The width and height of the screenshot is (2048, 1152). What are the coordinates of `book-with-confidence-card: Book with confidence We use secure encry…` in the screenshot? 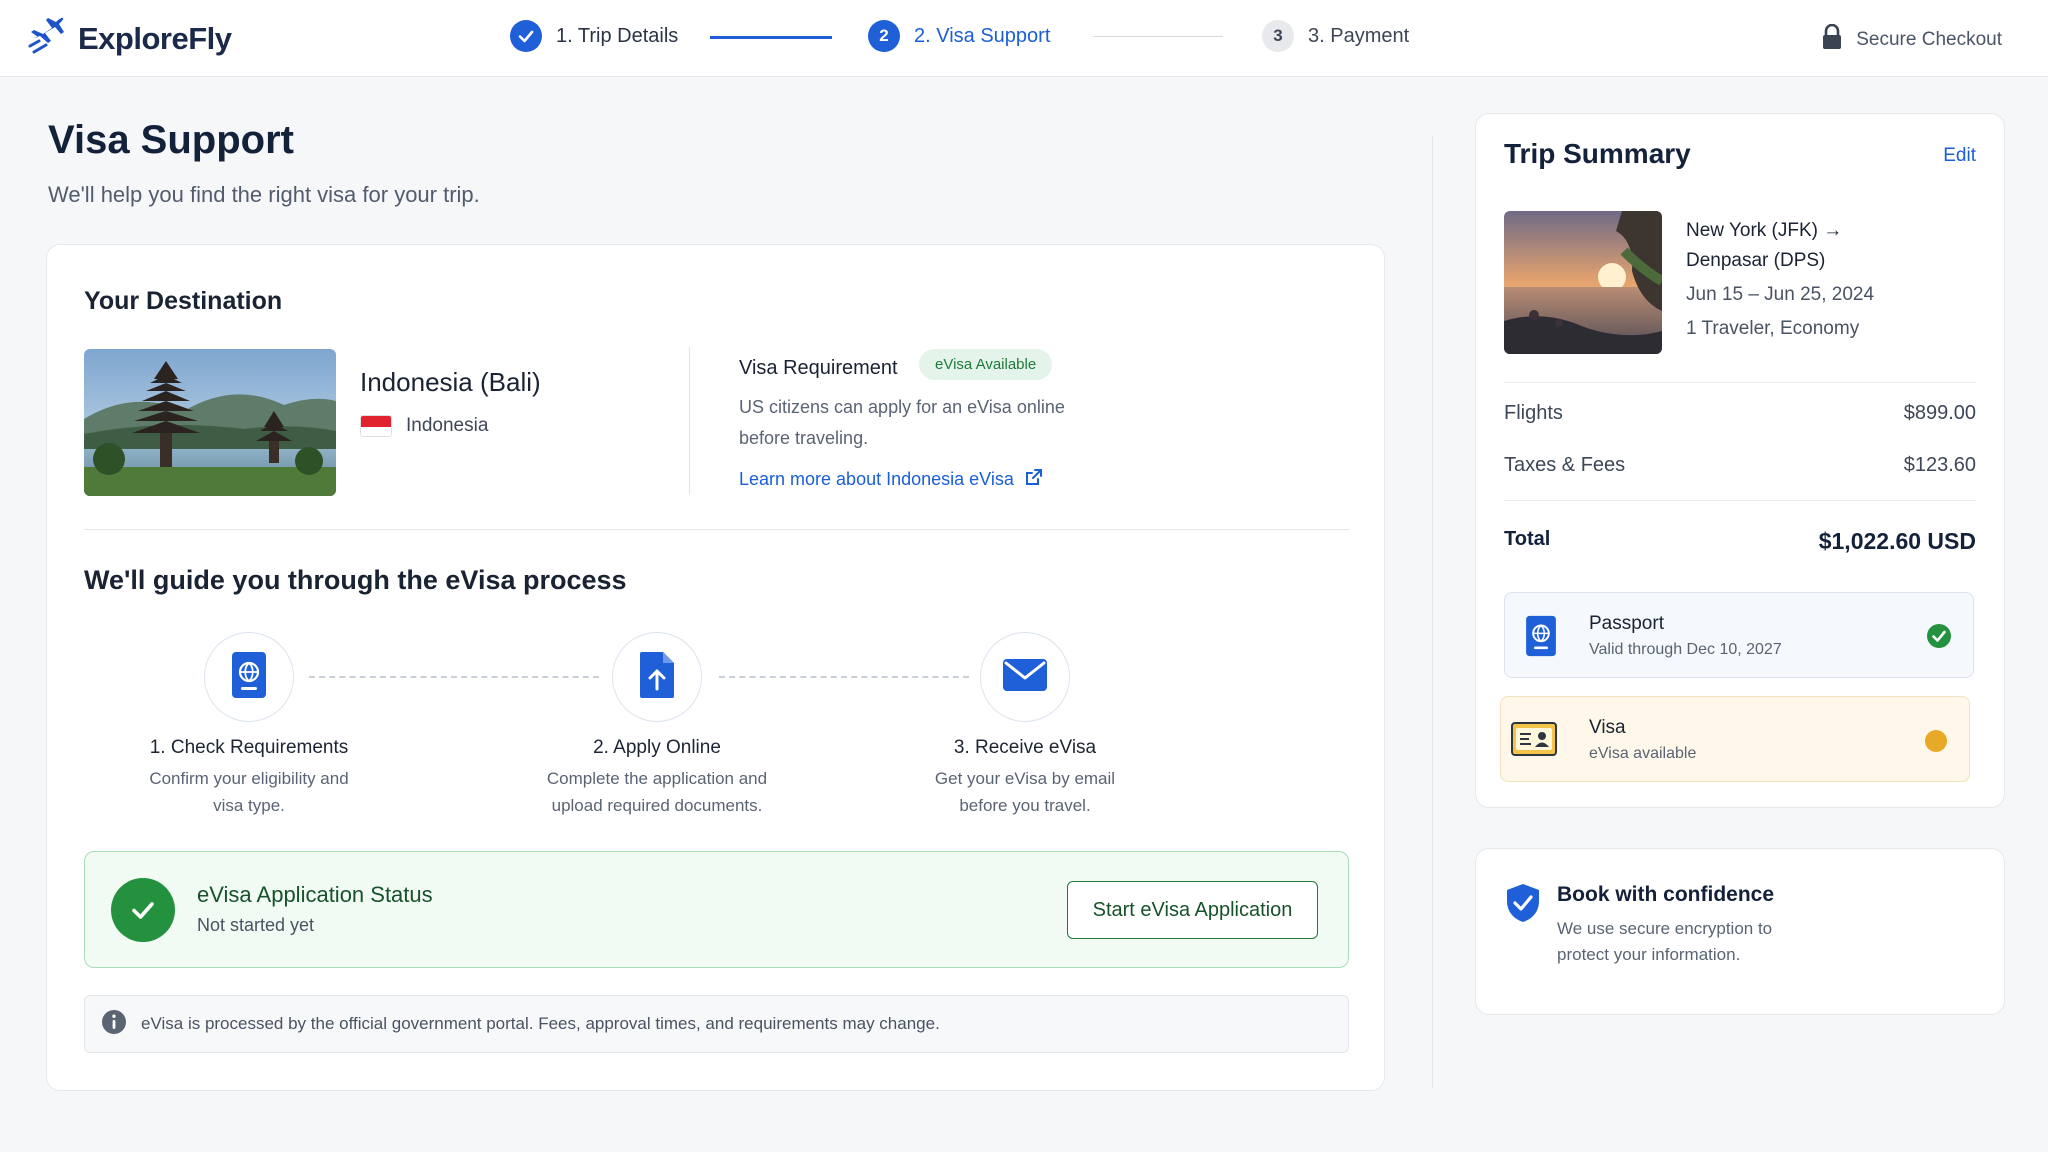 It's located at (1740, 931).